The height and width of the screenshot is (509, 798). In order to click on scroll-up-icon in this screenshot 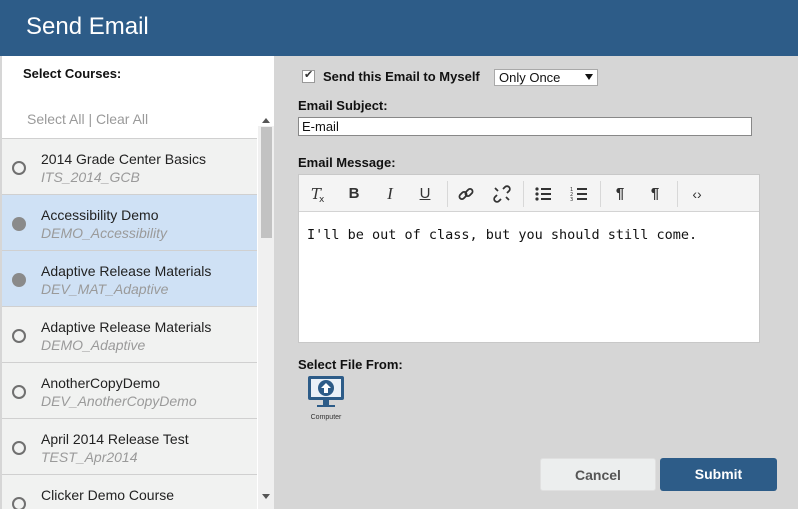, I will do `click(266, 120)`.